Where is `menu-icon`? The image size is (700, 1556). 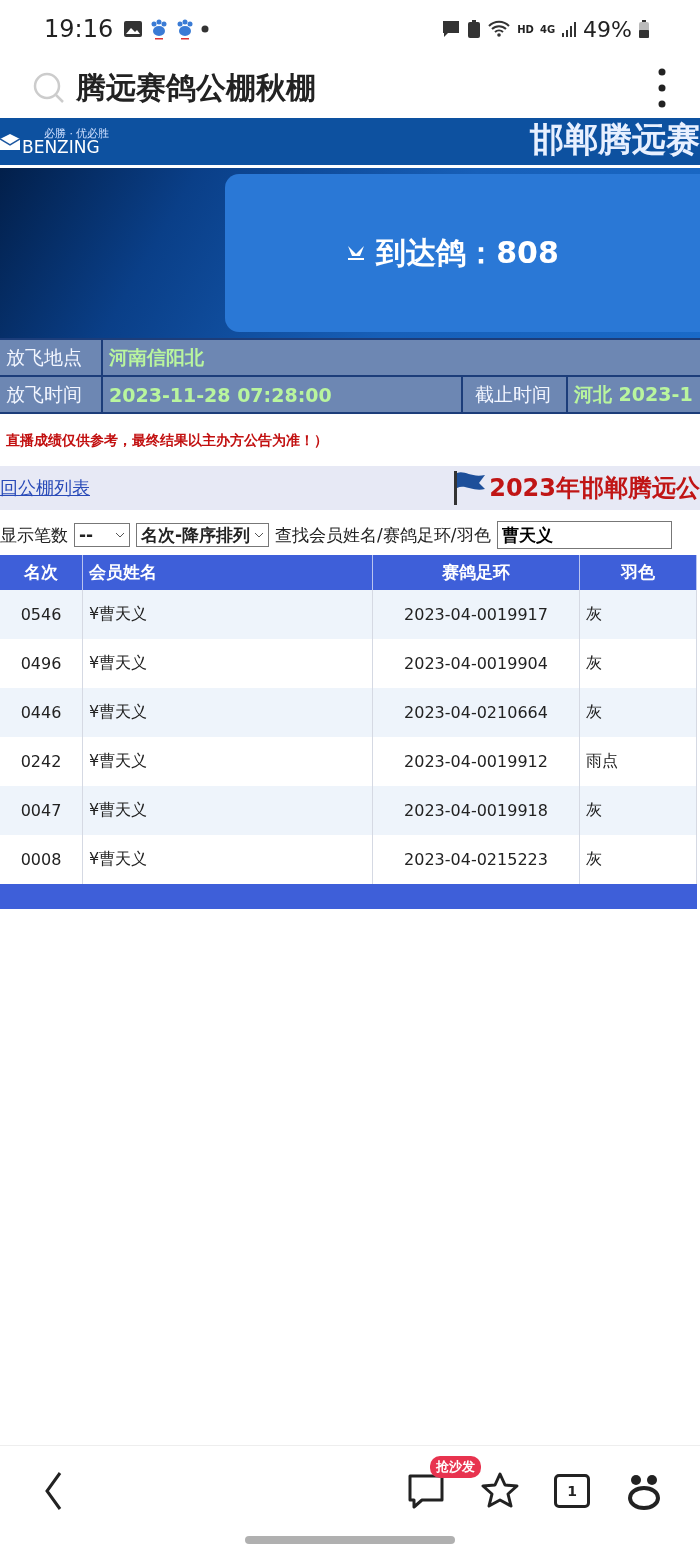 menu-icon is located at coordinates (662, 88).